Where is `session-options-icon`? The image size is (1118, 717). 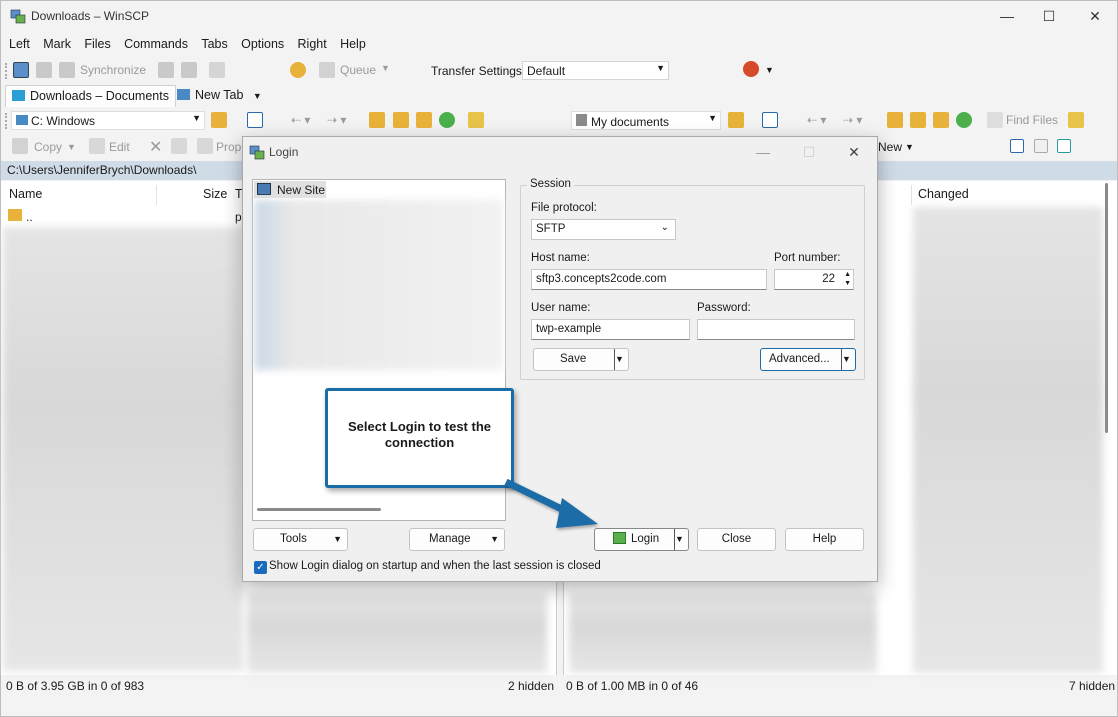
session-options-icon is located at coordinates (217, 70).